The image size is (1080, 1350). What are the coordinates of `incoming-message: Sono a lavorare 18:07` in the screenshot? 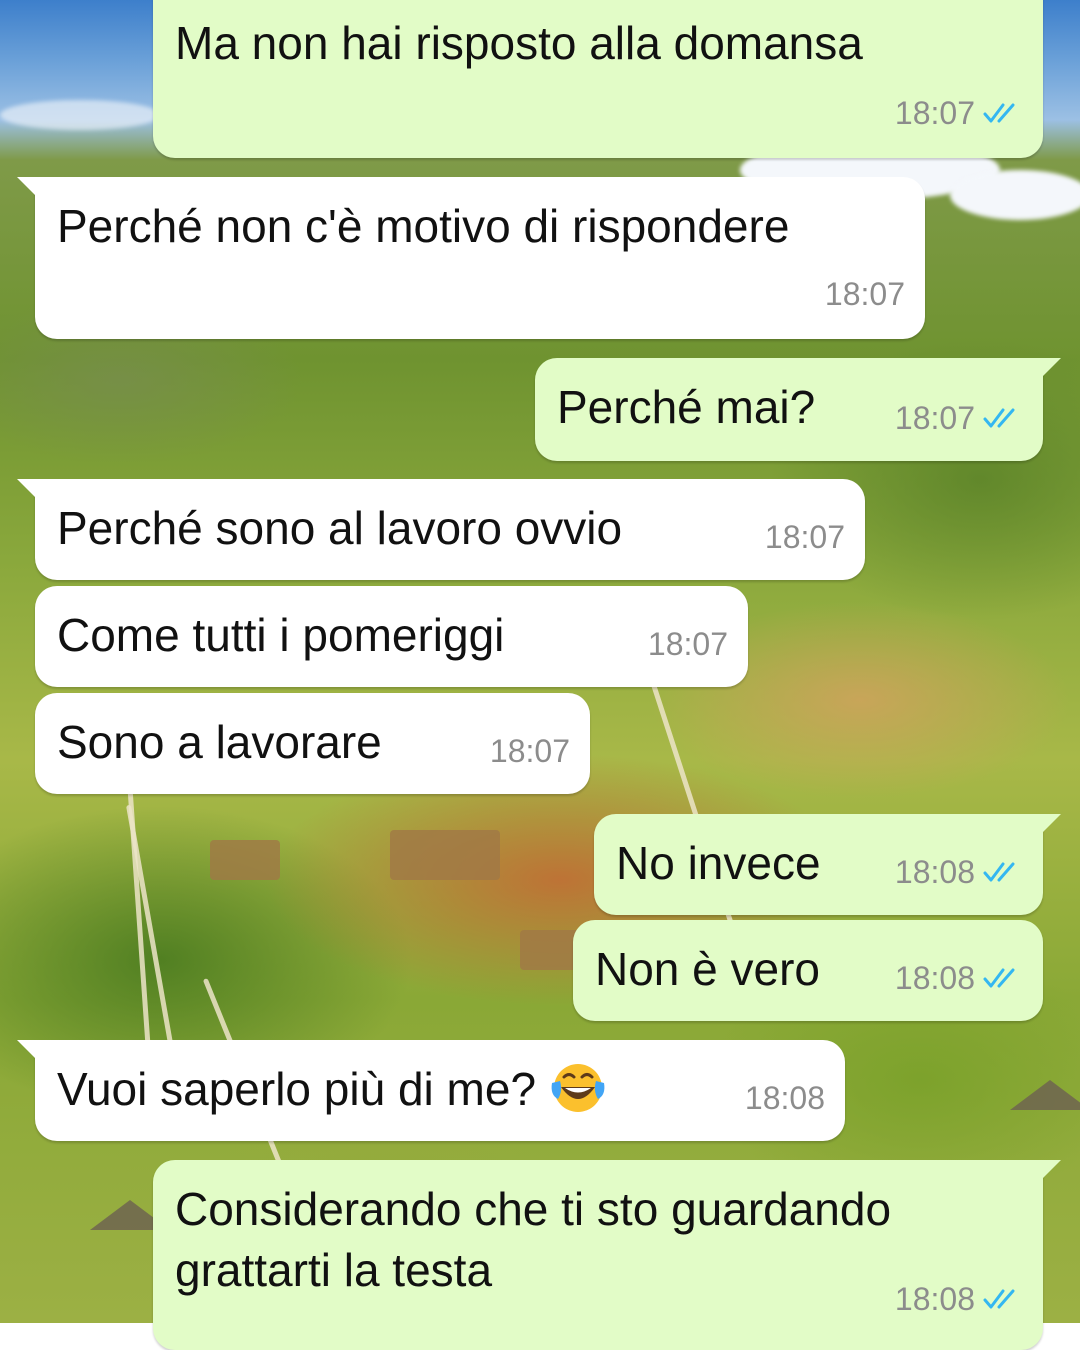 It's located at (312, 743).